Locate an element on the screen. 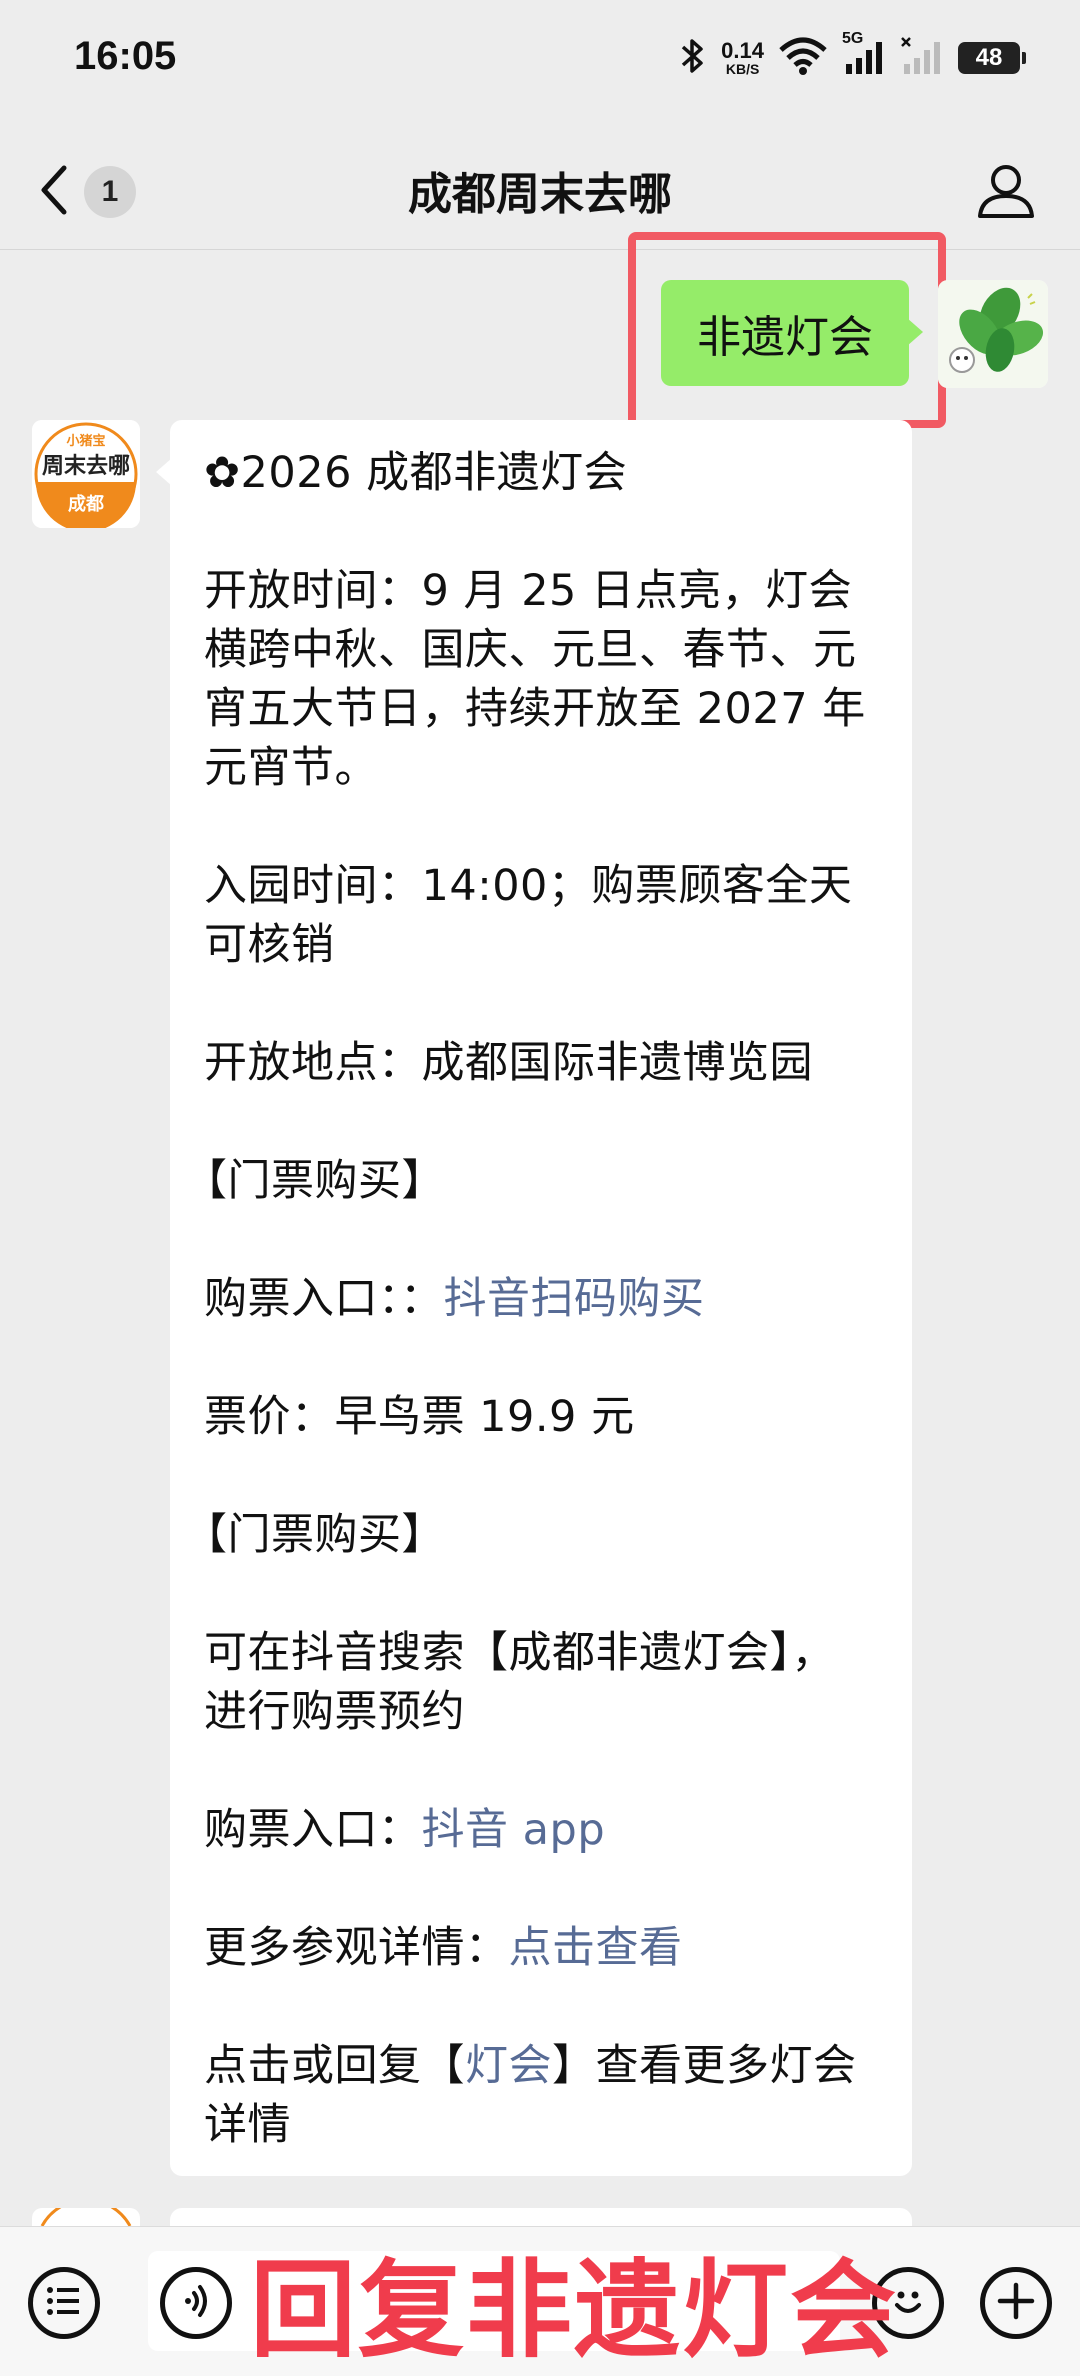 This screenshot has height=2376, width=1080. overlay-caption: 回复非遗灯会 is located at coordinates (574, 2310).